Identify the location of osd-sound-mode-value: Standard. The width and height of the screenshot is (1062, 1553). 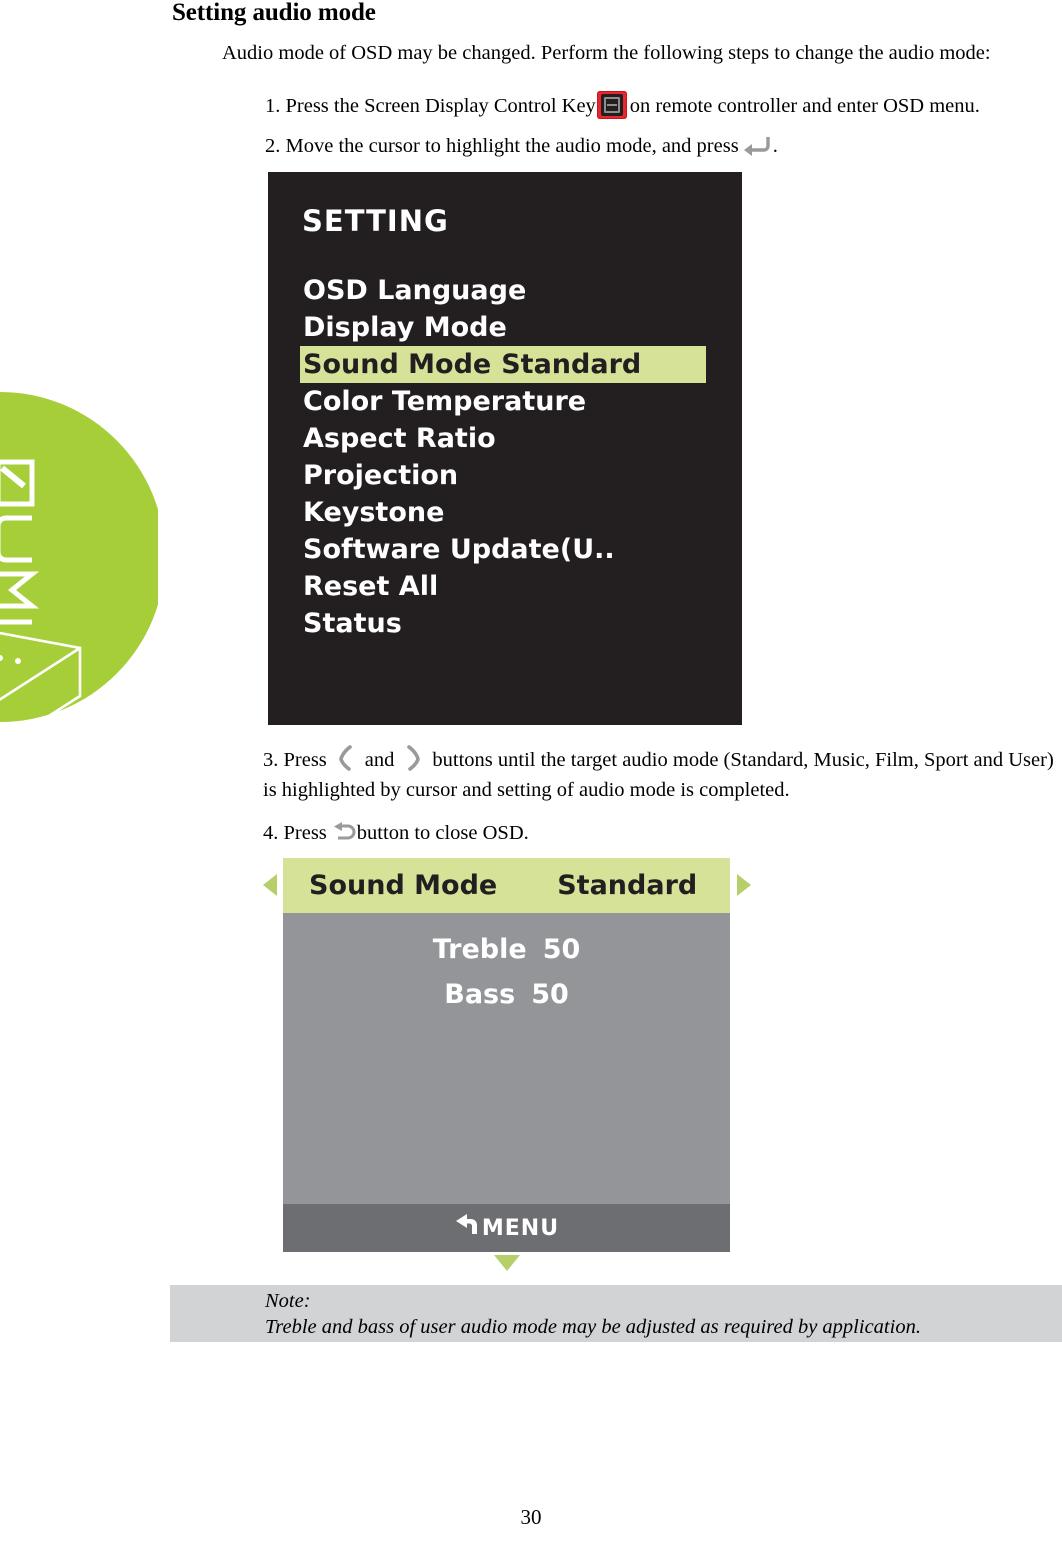
(627, 885).